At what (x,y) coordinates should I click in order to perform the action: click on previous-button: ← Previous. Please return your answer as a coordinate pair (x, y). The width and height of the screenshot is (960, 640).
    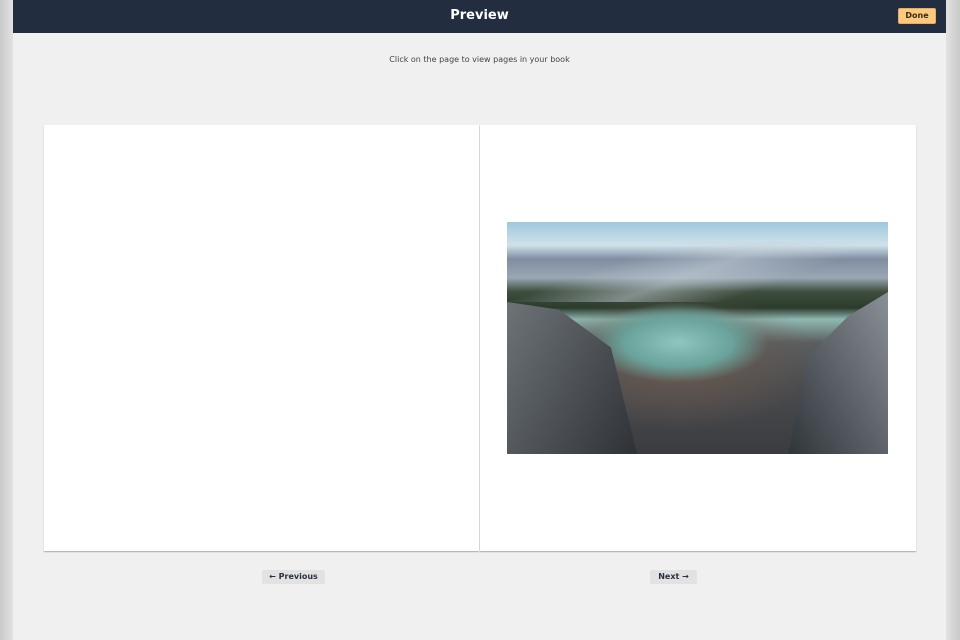
    Looking at the image, I should click on (293, 577).